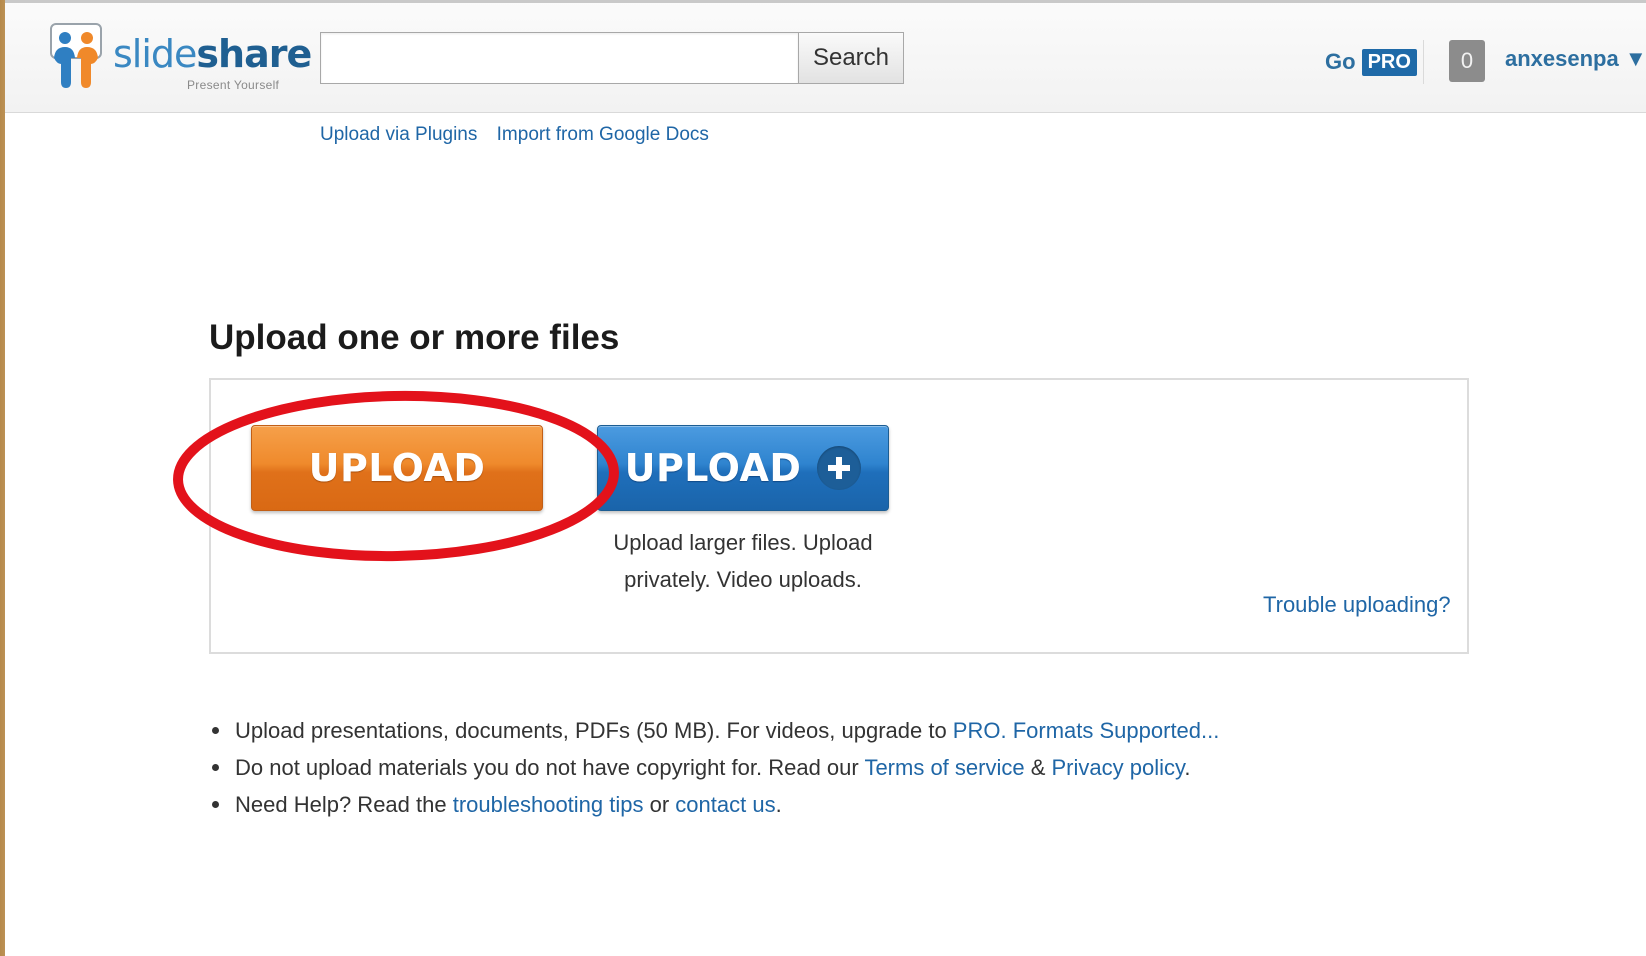 This screenshot has width=1646, height=956. Describe the element at coordinates (1118, 767) in the screenshot. I see `privacy-policy-link: Privacy policy` at that location.